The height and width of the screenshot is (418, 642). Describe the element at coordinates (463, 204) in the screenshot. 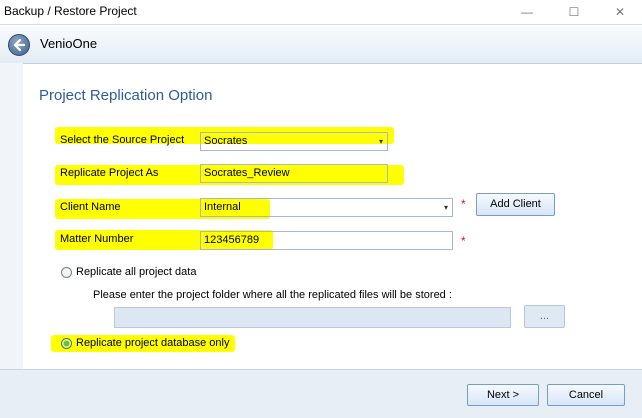

I see `client-name-required-marker: *` at that location.